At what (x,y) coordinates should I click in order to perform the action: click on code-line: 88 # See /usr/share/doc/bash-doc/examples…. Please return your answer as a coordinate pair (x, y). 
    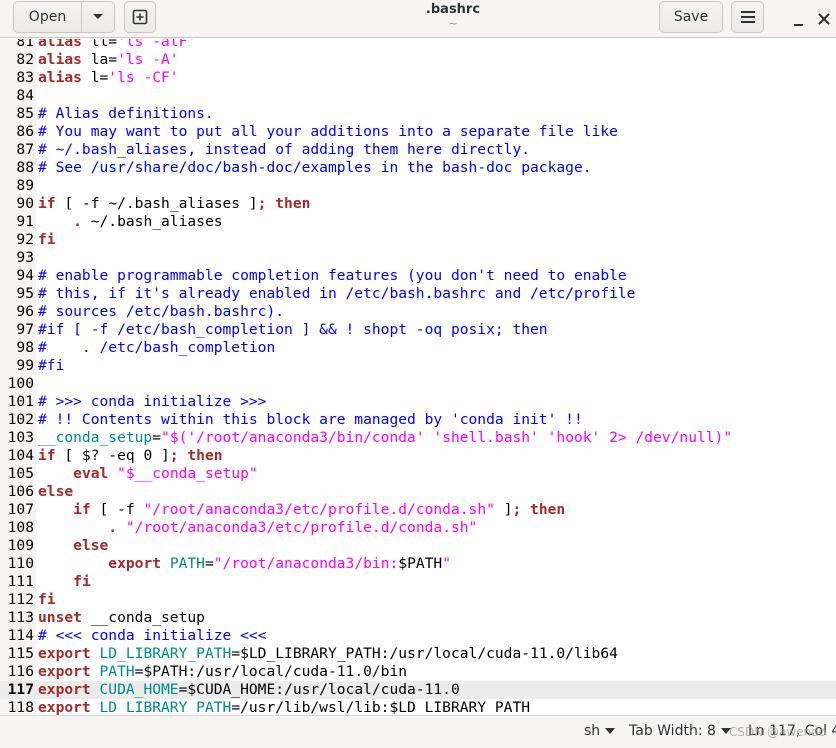
    Looking at the image, I should click on (418, 168).